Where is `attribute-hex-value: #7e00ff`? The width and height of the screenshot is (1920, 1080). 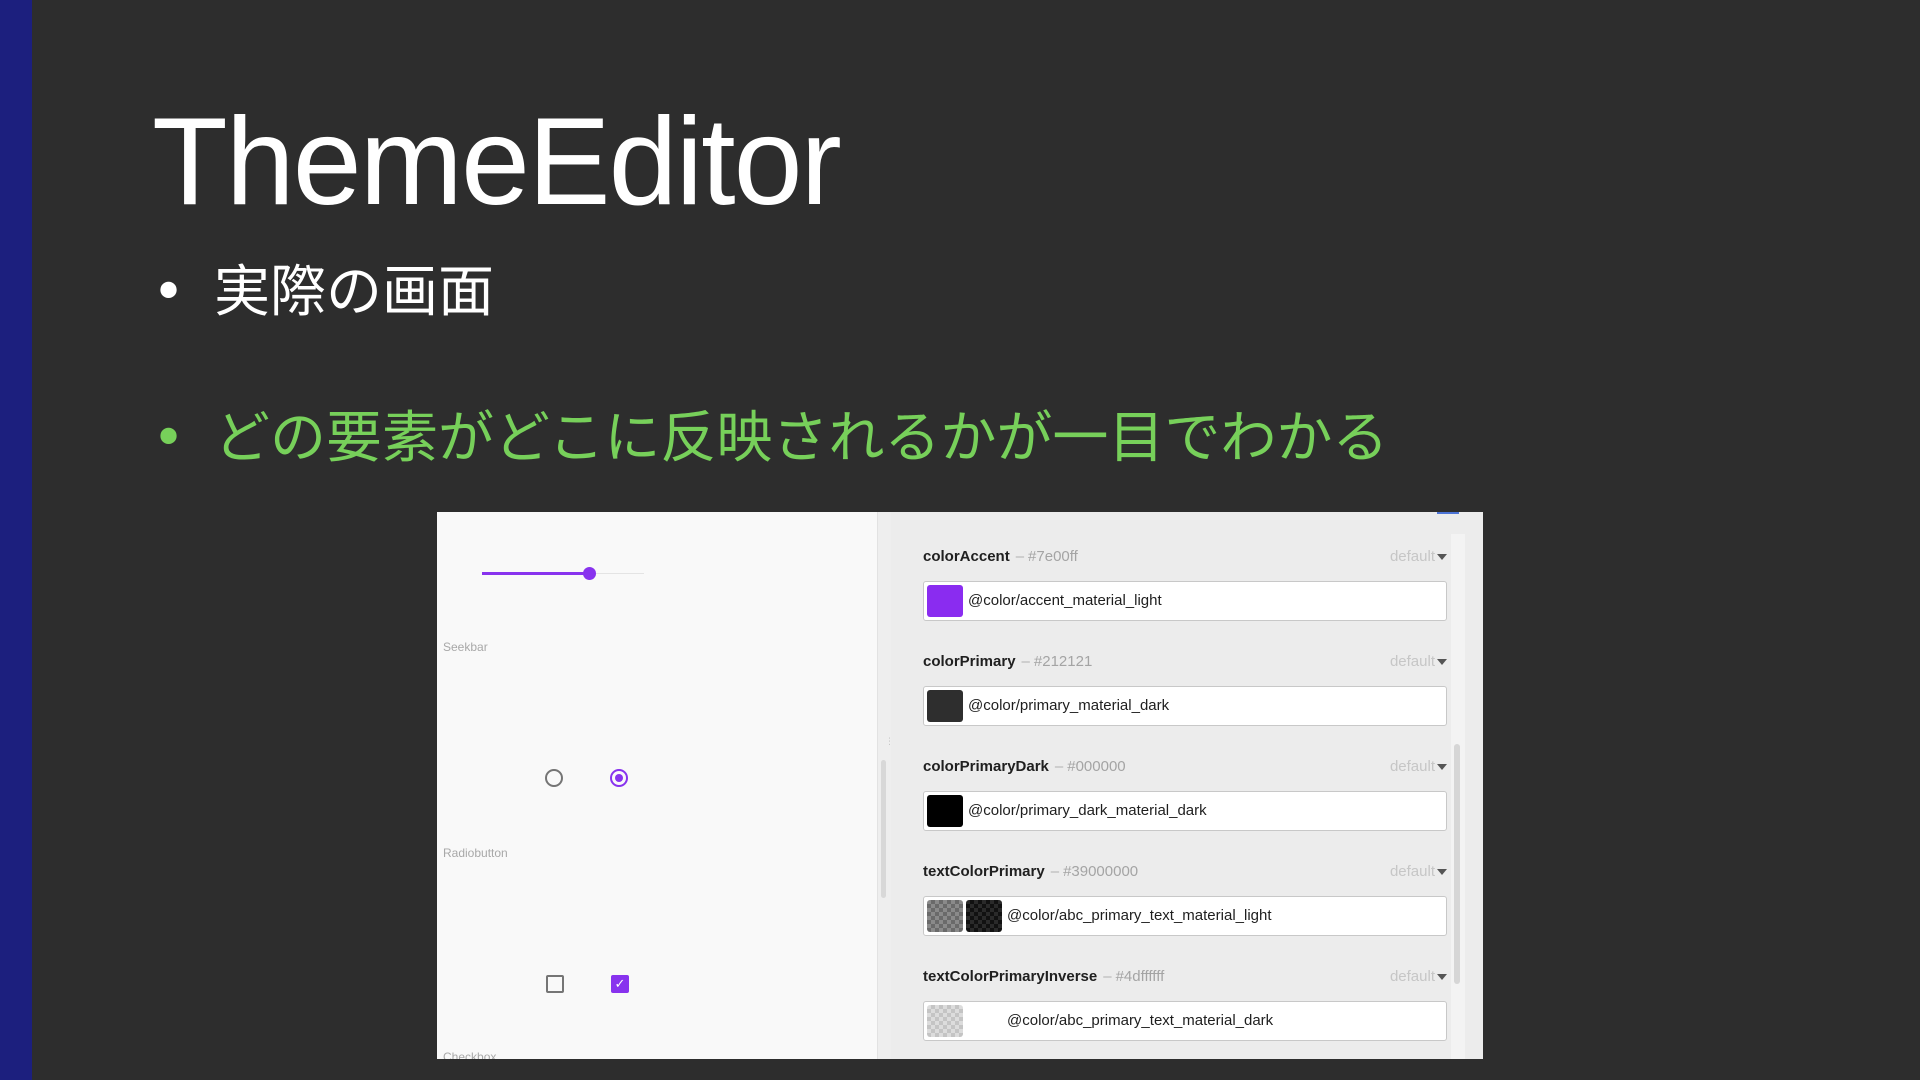
attribute-hex-value: #7e00ff is located at coordinates (1053, 556).